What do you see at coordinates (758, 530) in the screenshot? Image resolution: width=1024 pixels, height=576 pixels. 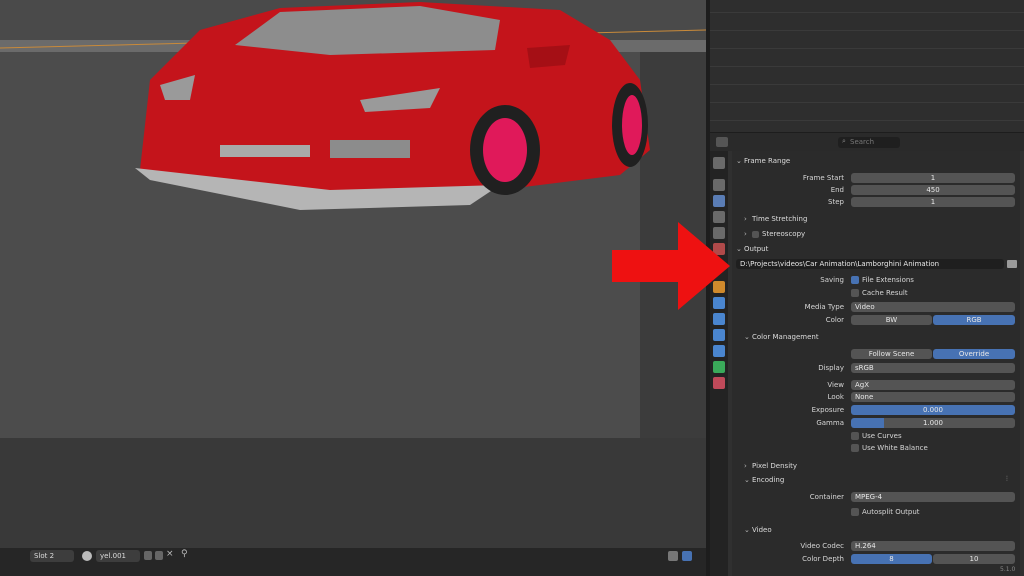 I see `video-header: ⌄ Video` at bounding box center [758, 530].